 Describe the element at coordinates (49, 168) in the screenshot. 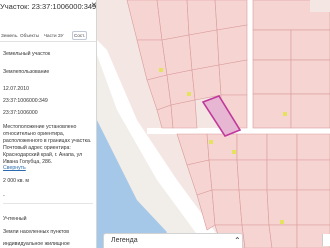

I see `collapse-link: Свернуть` at that location.